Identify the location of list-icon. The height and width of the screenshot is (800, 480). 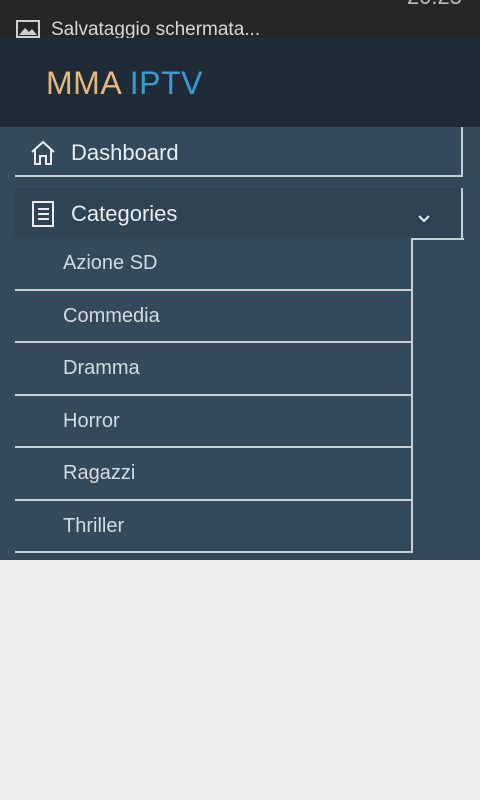
(43, 214).